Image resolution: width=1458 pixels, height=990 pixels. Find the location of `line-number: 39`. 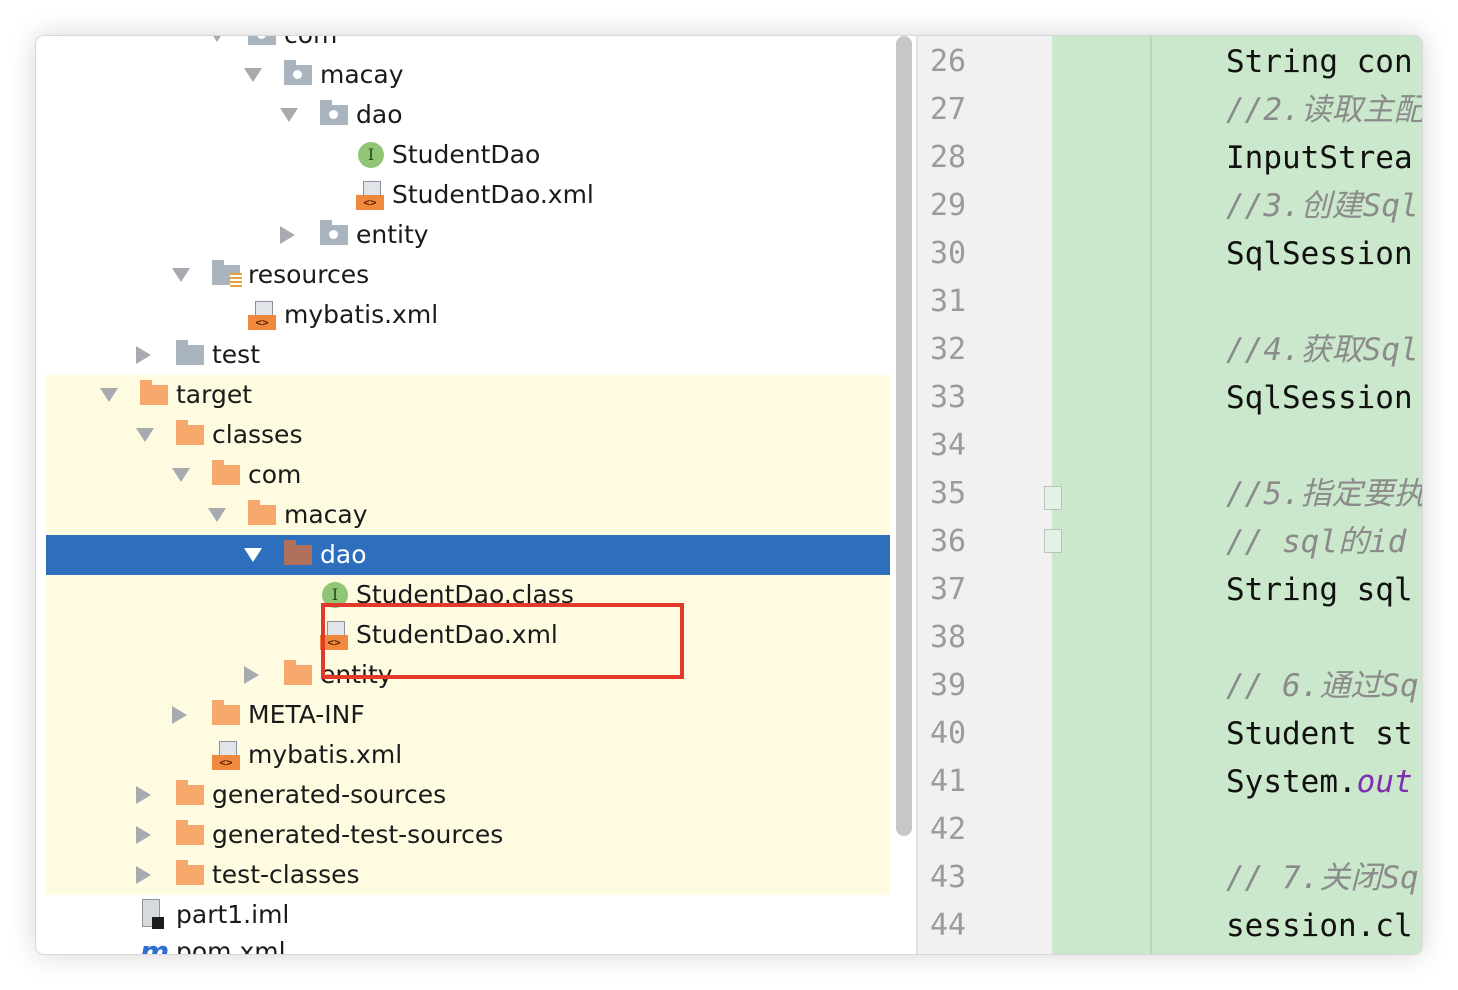

line-number: 39 is located at coordinates (948, 685).